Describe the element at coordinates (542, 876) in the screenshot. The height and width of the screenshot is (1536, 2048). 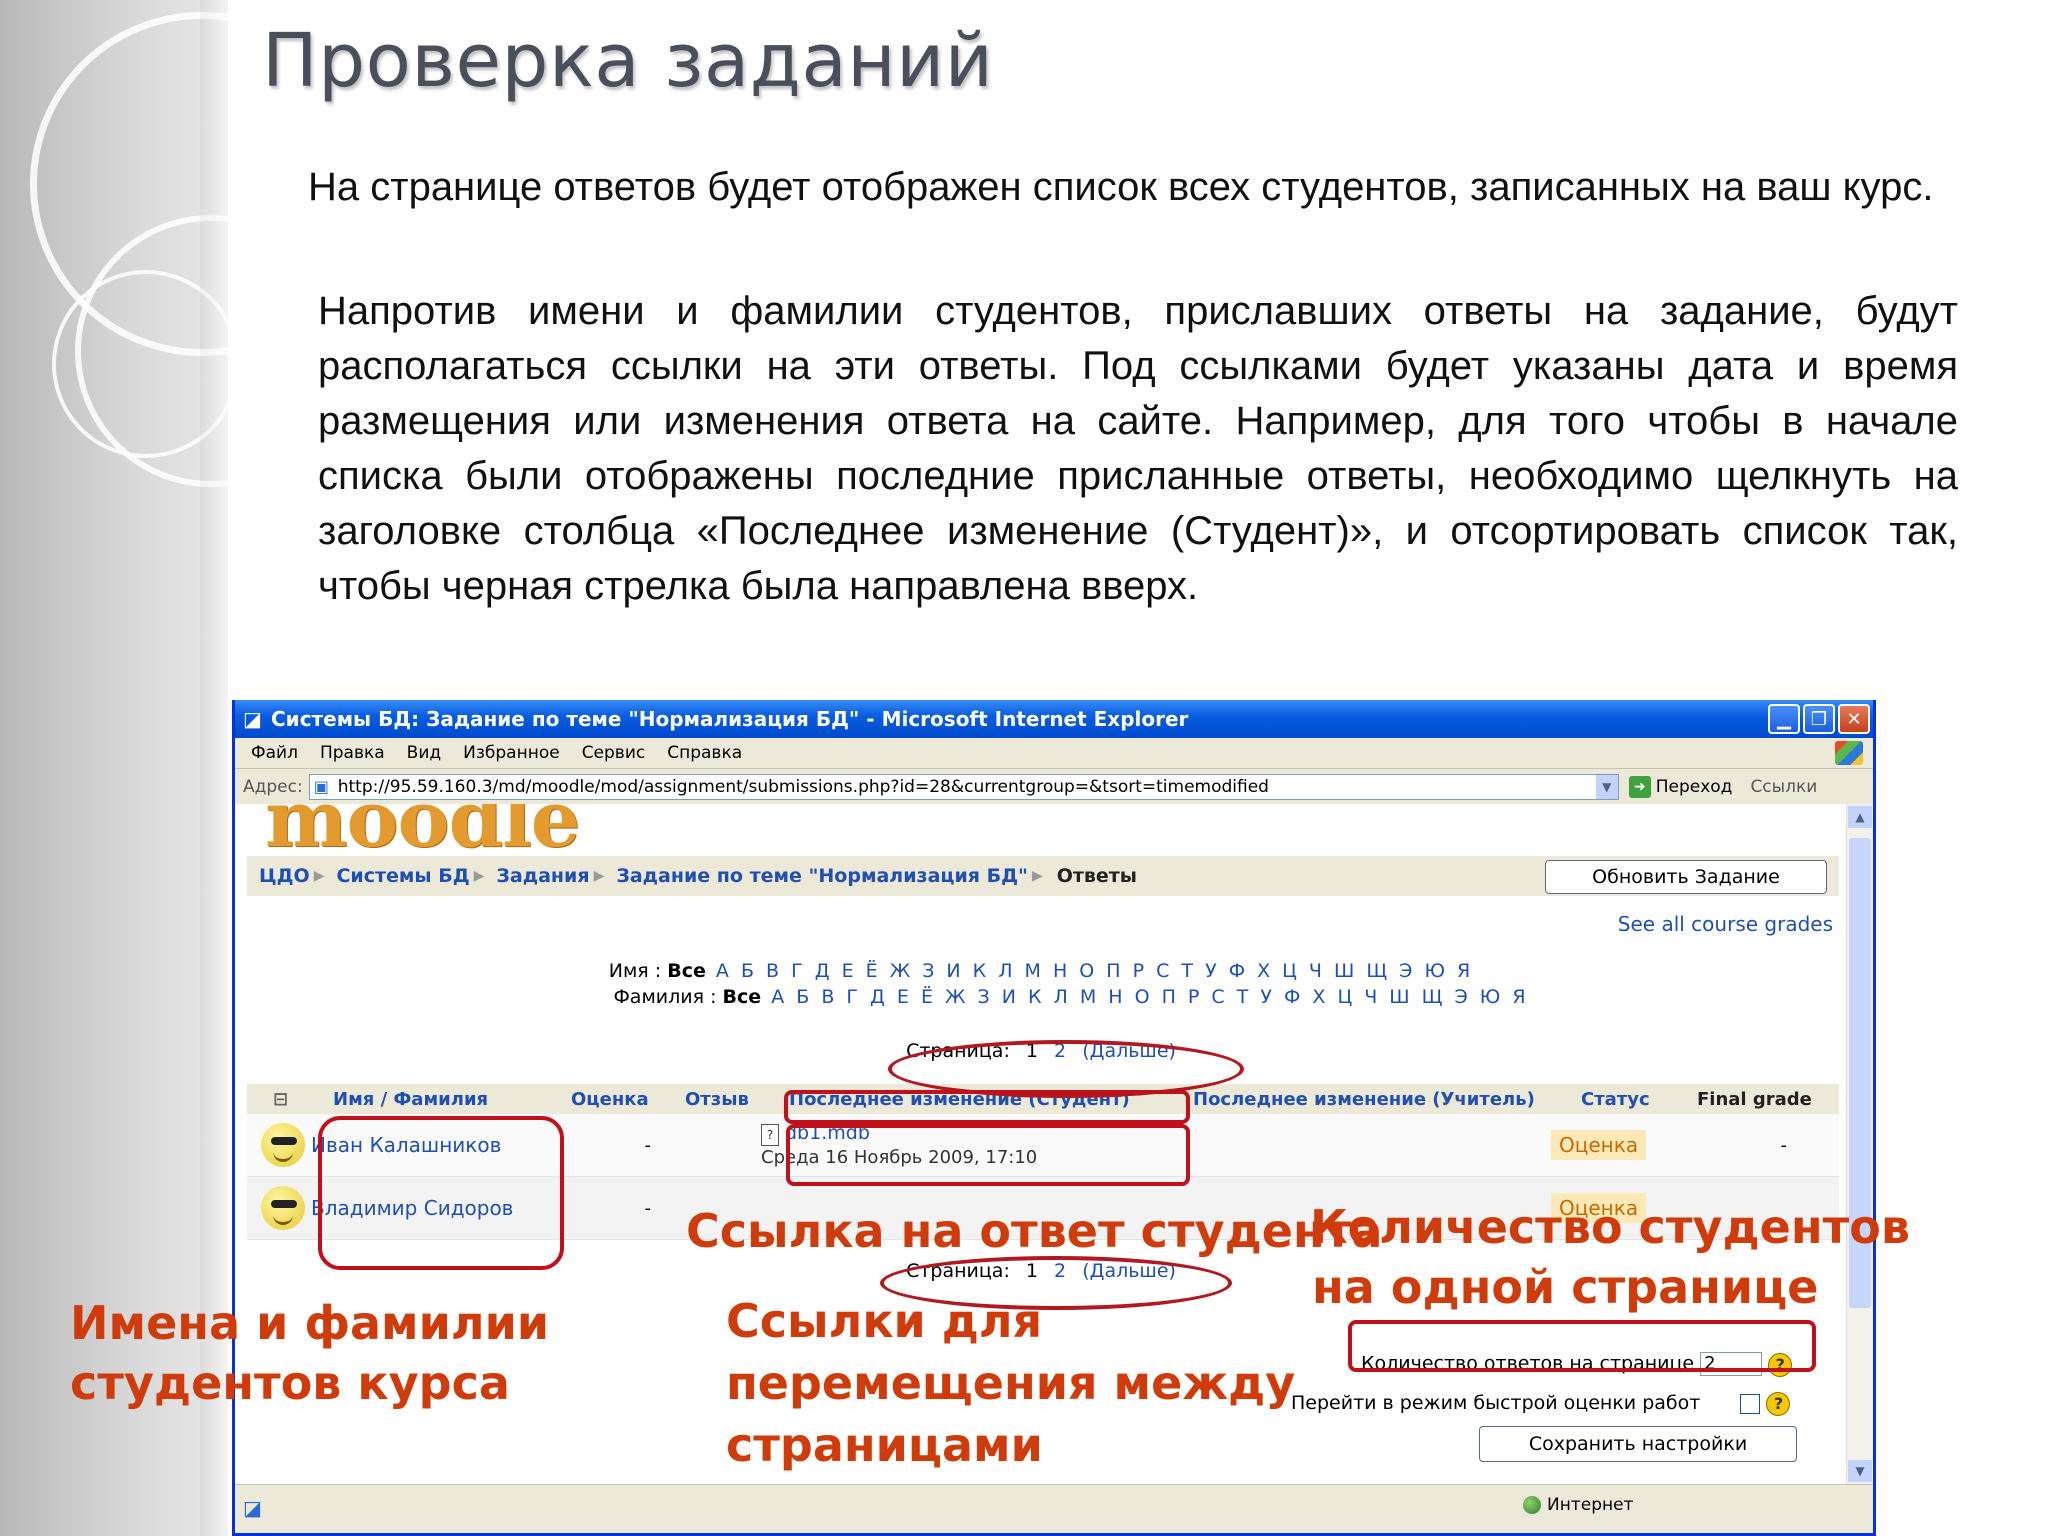
I see `breadcrumb-assignments: Задания` at that location.